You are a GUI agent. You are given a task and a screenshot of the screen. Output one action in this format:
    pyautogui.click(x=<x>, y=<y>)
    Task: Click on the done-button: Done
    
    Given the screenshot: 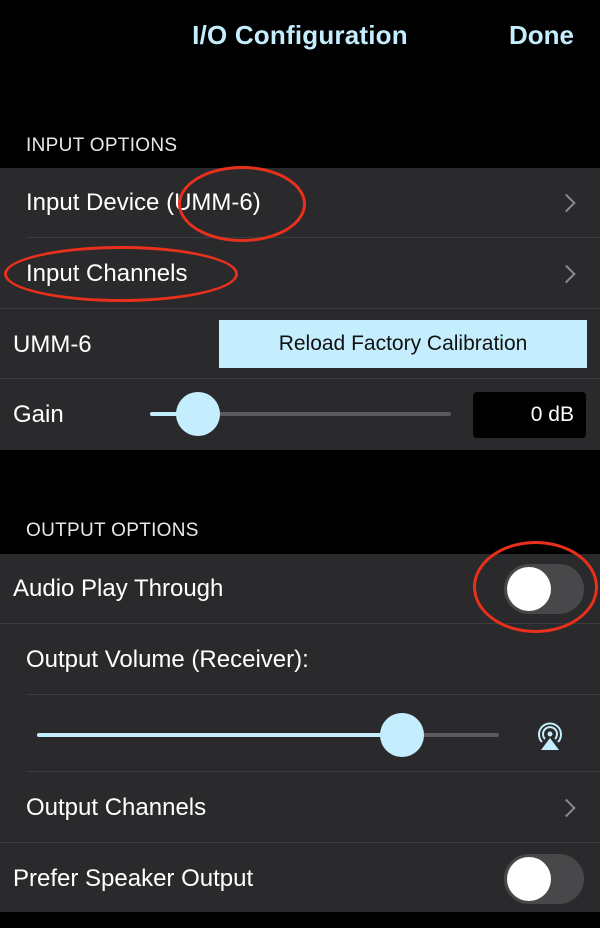 What is the action you would take?
    pyautogui.click(x=541, y=35)
    